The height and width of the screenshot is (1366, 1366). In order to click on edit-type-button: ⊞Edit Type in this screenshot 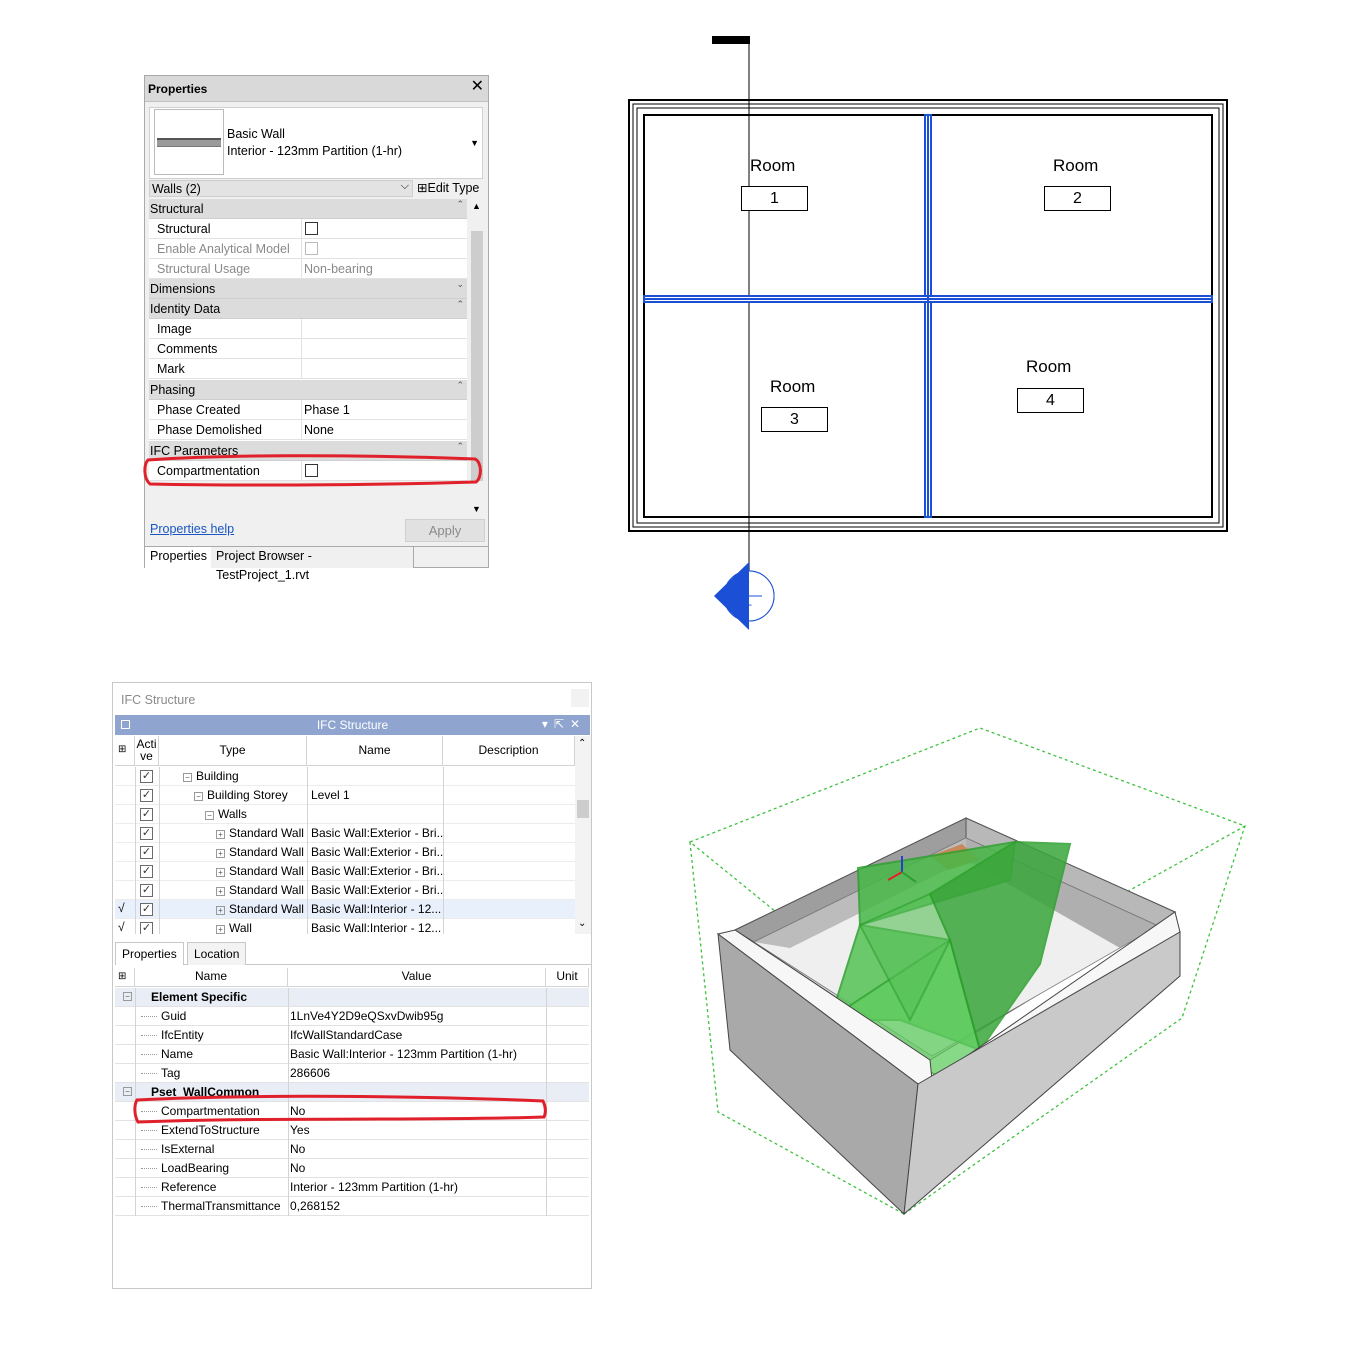, I will do `click(448, 187)`.